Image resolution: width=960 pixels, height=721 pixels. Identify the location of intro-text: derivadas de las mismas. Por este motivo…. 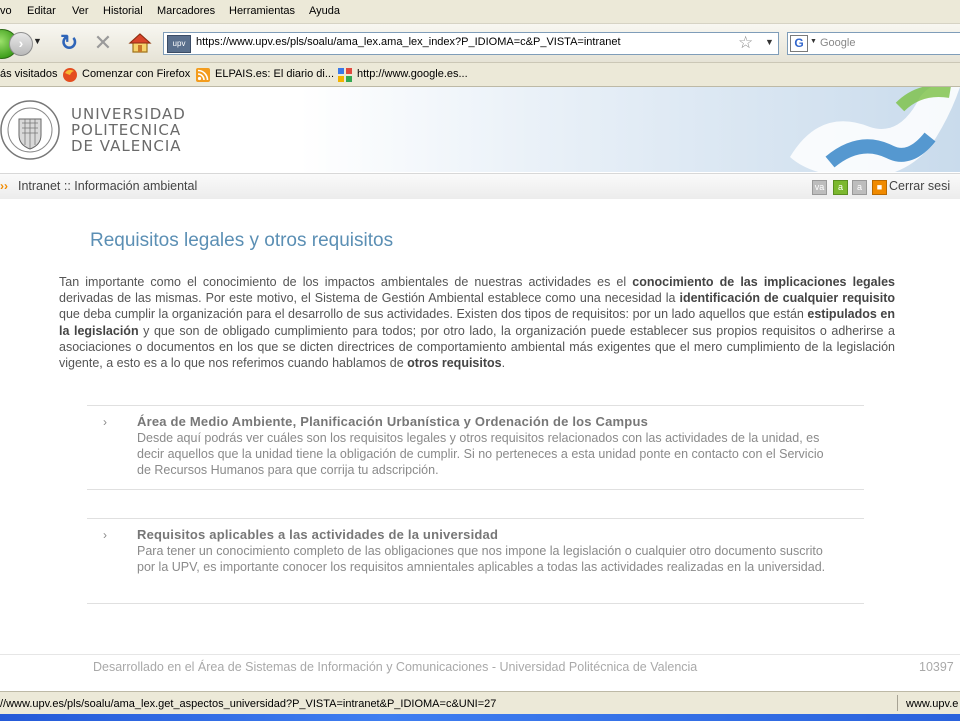
(369, 298).